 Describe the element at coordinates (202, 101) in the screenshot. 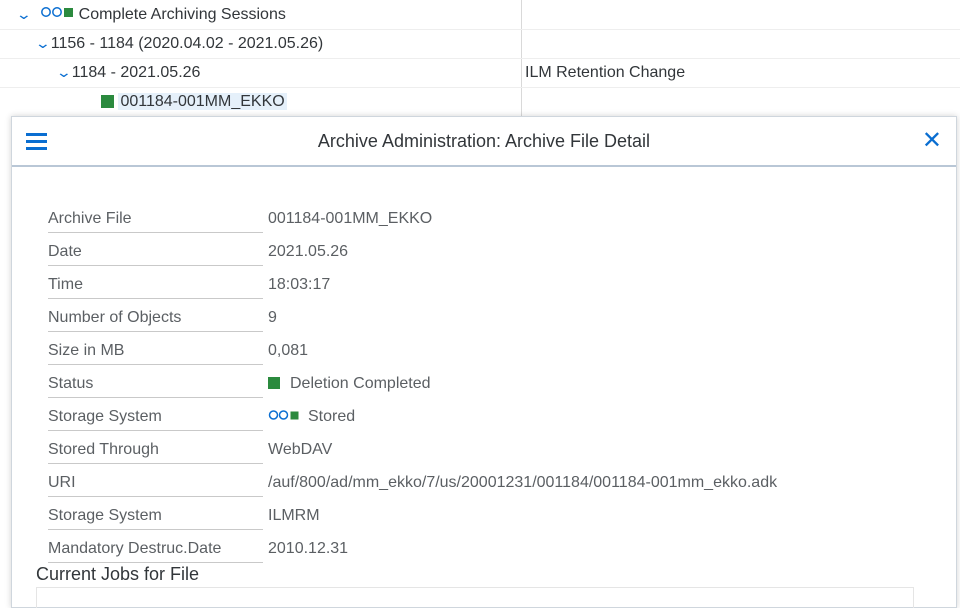

I see `tree-row-label: 001184-001MM_EKKO` at that location.